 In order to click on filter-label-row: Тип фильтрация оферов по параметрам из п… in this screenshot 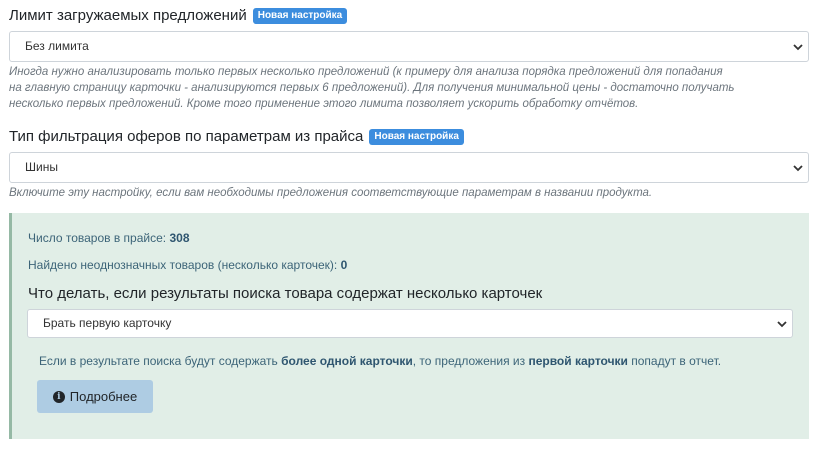, I will do `click(409, 137)`.